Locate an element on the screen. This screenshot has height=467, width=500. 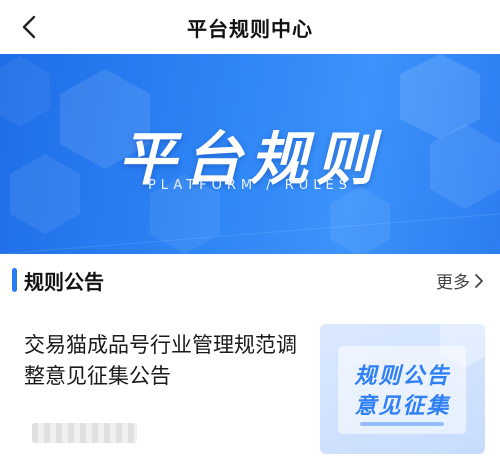
announcement-title: 交易猫成品号行业管理规范调整意见征集公告 is located at coordinates (160, 360).